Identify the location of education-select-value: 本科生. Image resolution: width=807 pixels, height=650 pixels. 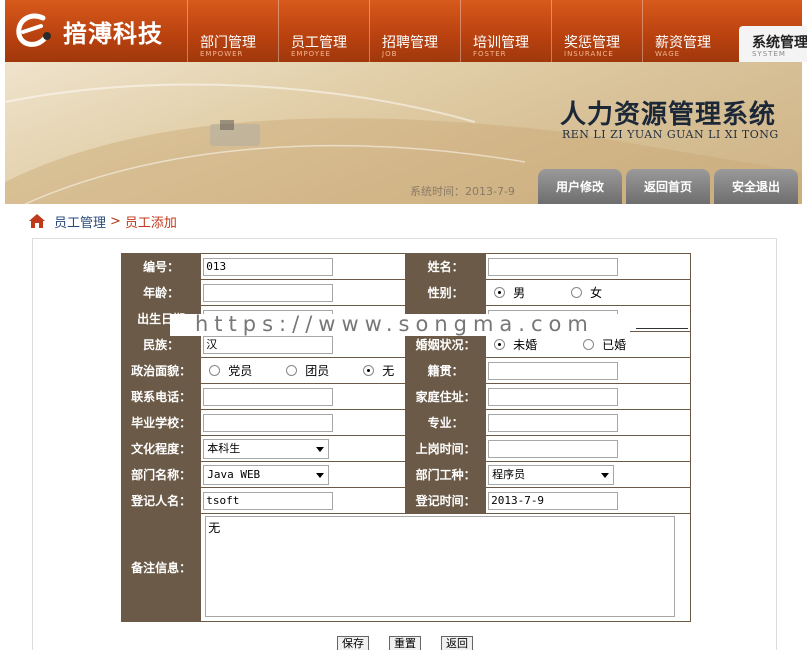
(224, 448).